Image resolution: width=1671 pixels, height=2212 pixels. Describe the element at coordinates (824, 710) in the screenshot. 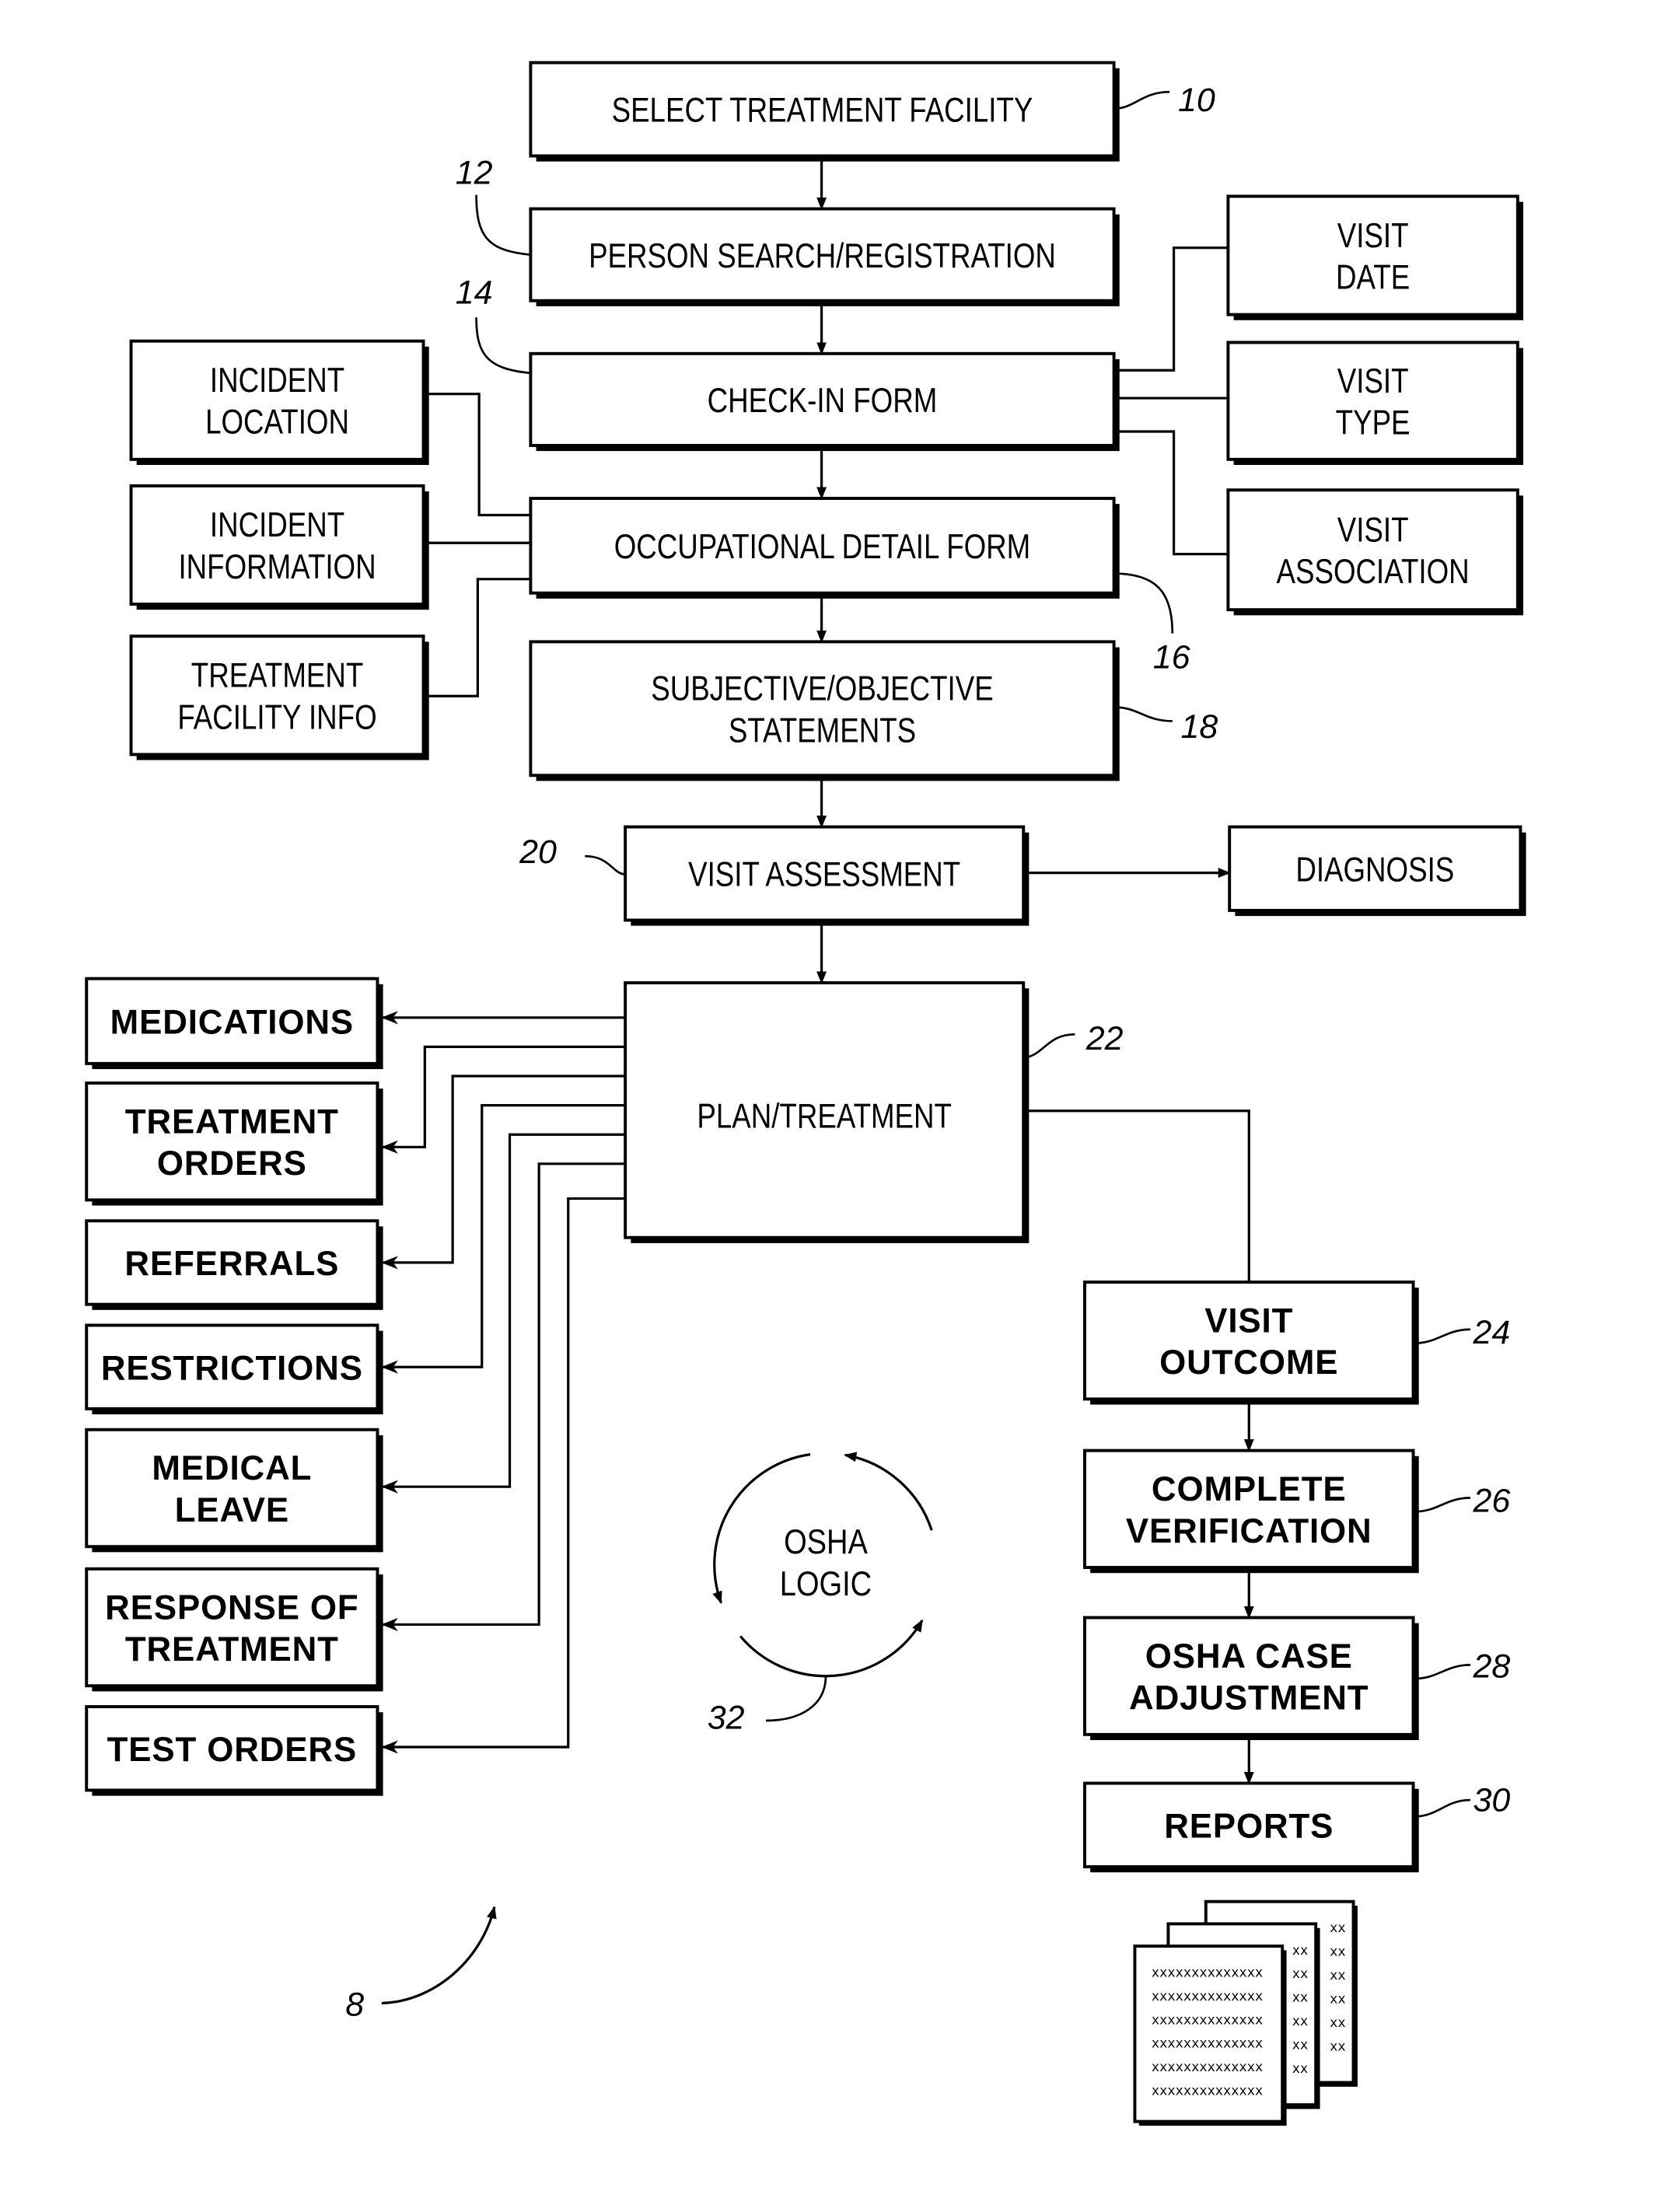

I see `subjective-objective-statements-box: SUBJECTIVE/OBJECTIVESTATEMENTS` at that location.